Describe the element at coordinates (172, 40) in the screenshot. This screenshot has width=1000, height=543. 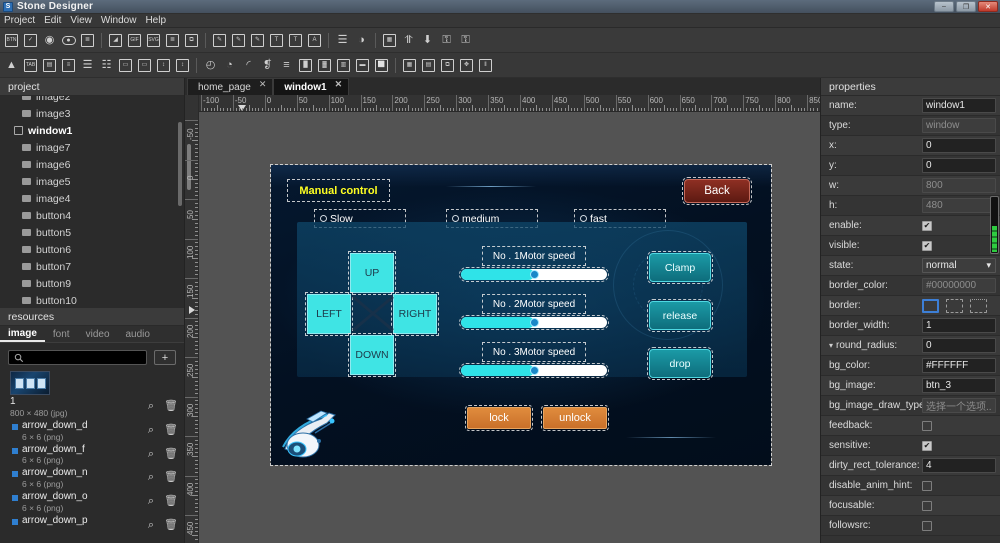
I see `image-animation-tool: ≣` at that location.